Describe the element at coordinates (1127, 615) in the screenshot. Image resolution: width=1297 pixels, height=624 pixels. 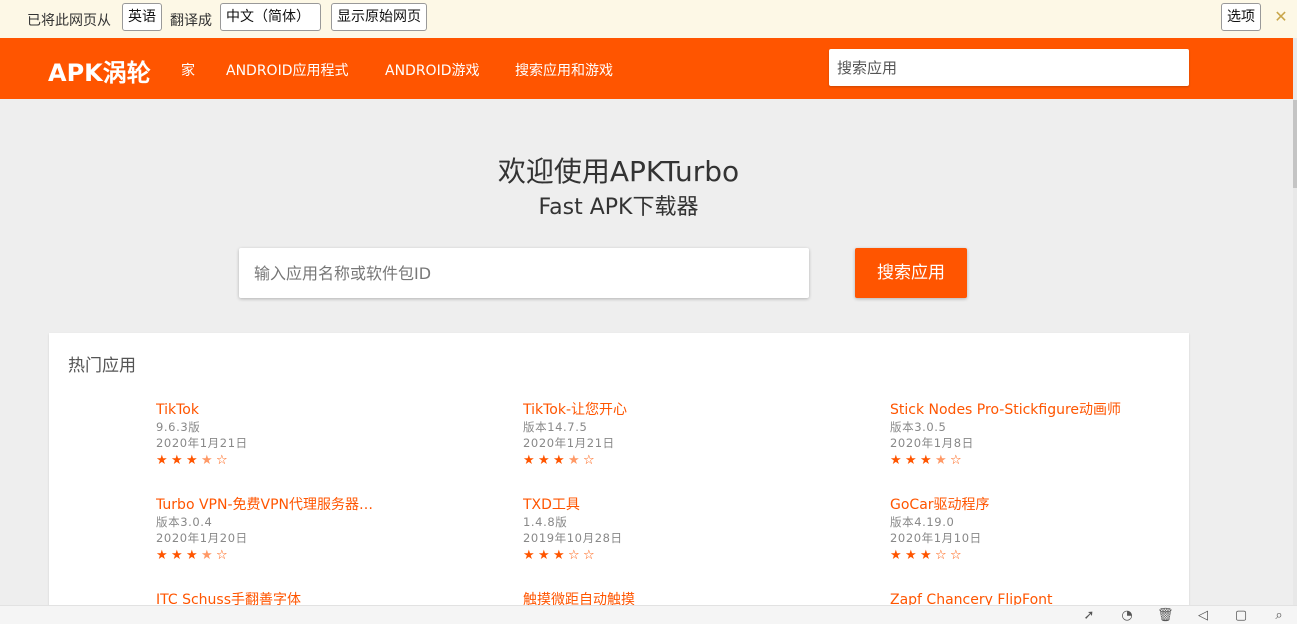
I see `speed-icon: ◔` at that location.